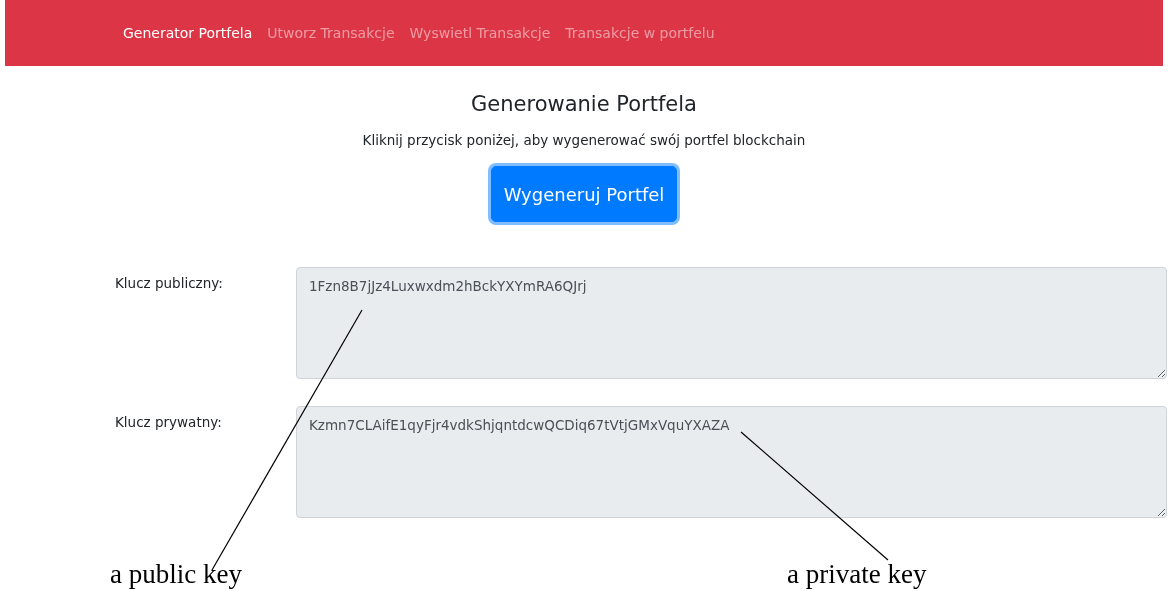  Describe the element at coordinates (584, 104) in the screenshot. I see `page-heading: Generowanie Portfela` at that location.